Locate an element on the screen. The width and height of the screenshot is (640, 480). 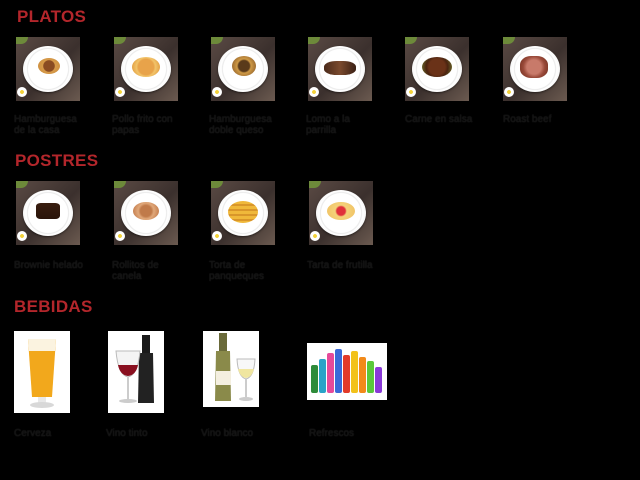
roast-beef-plate-icon is located at coordinates (535, 69).